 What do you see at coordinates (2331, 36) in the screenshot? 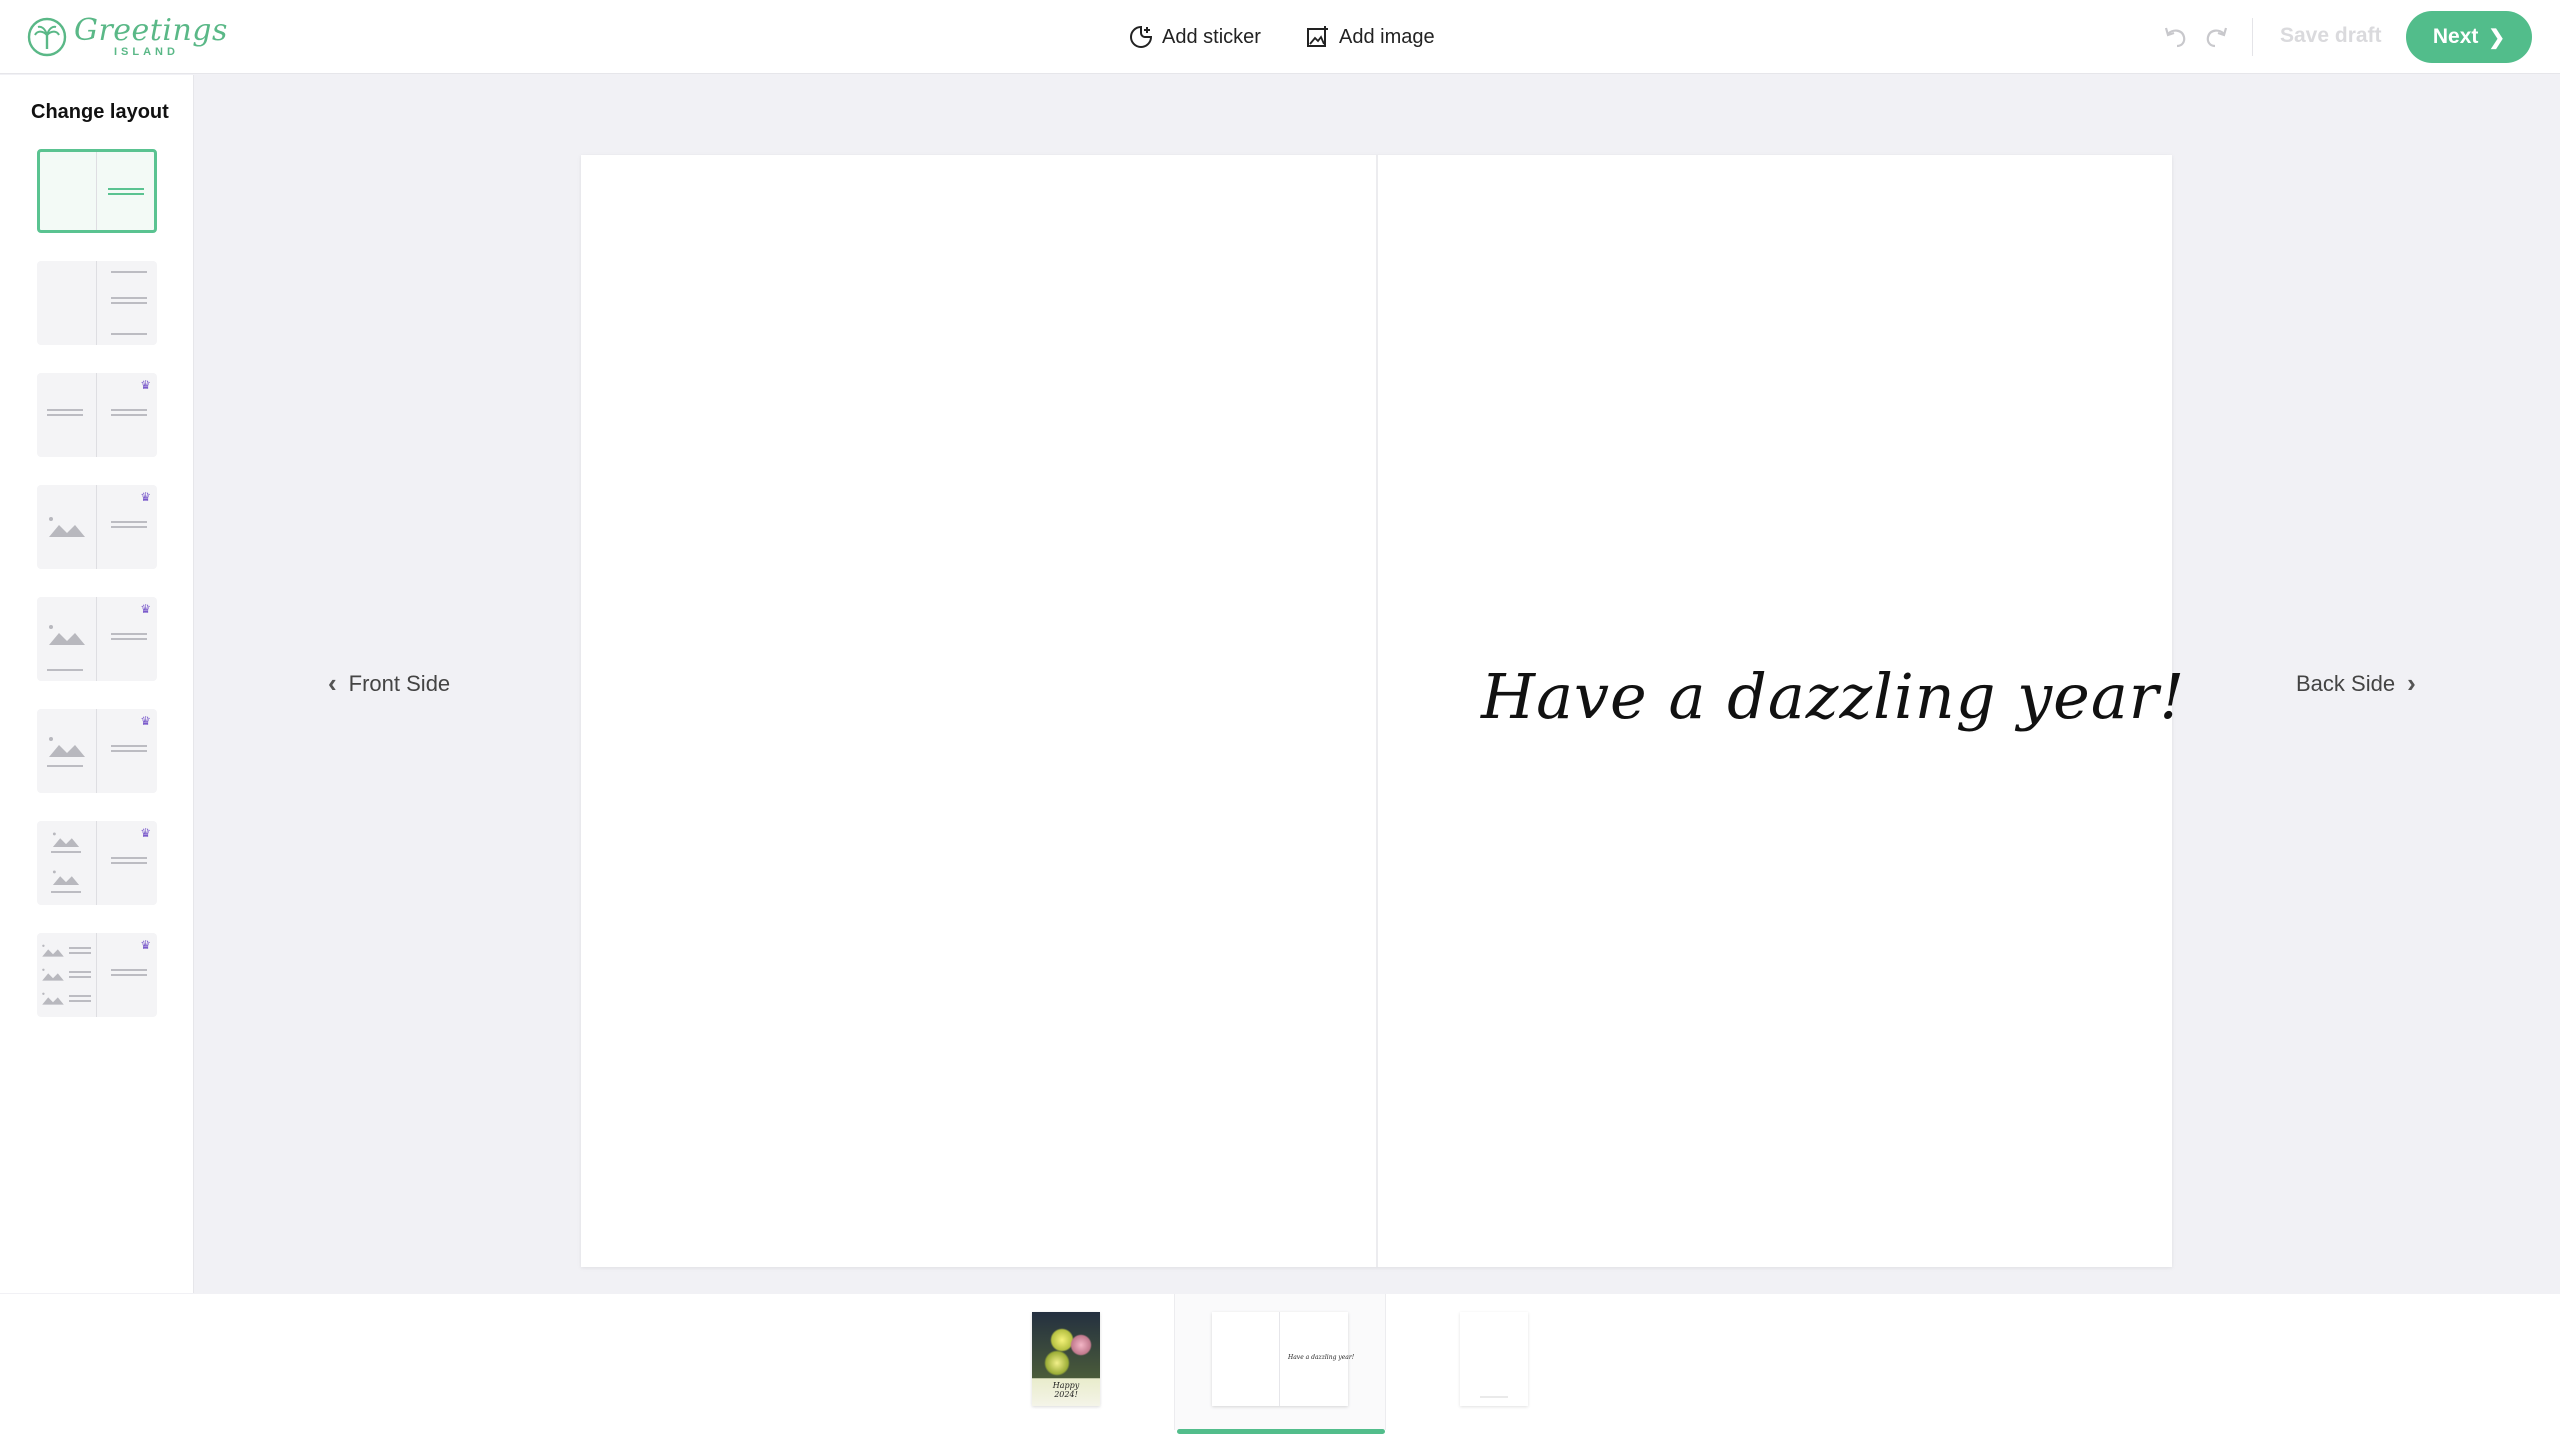
I see `save-draft-button: Save draft` at bounding box center [2331, 36].